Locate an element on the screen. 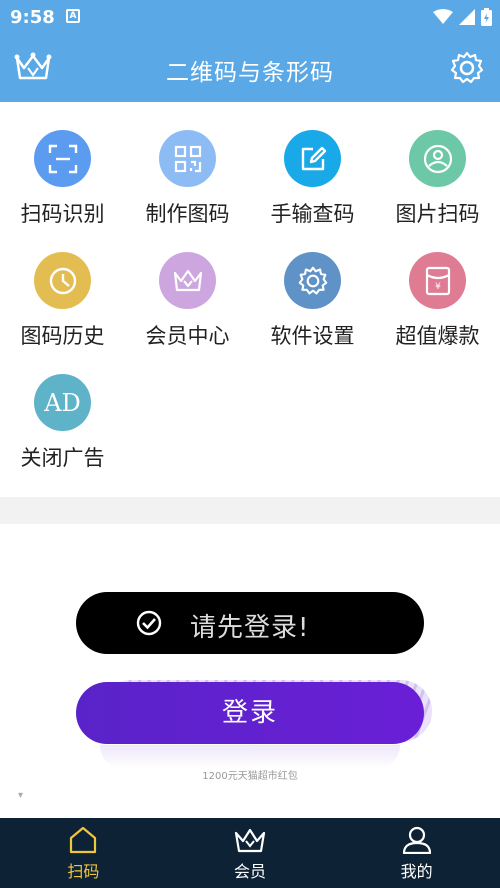 This screenshot has width=500, height=888. tab-member: 会员 is located at coordinates (250, 853).